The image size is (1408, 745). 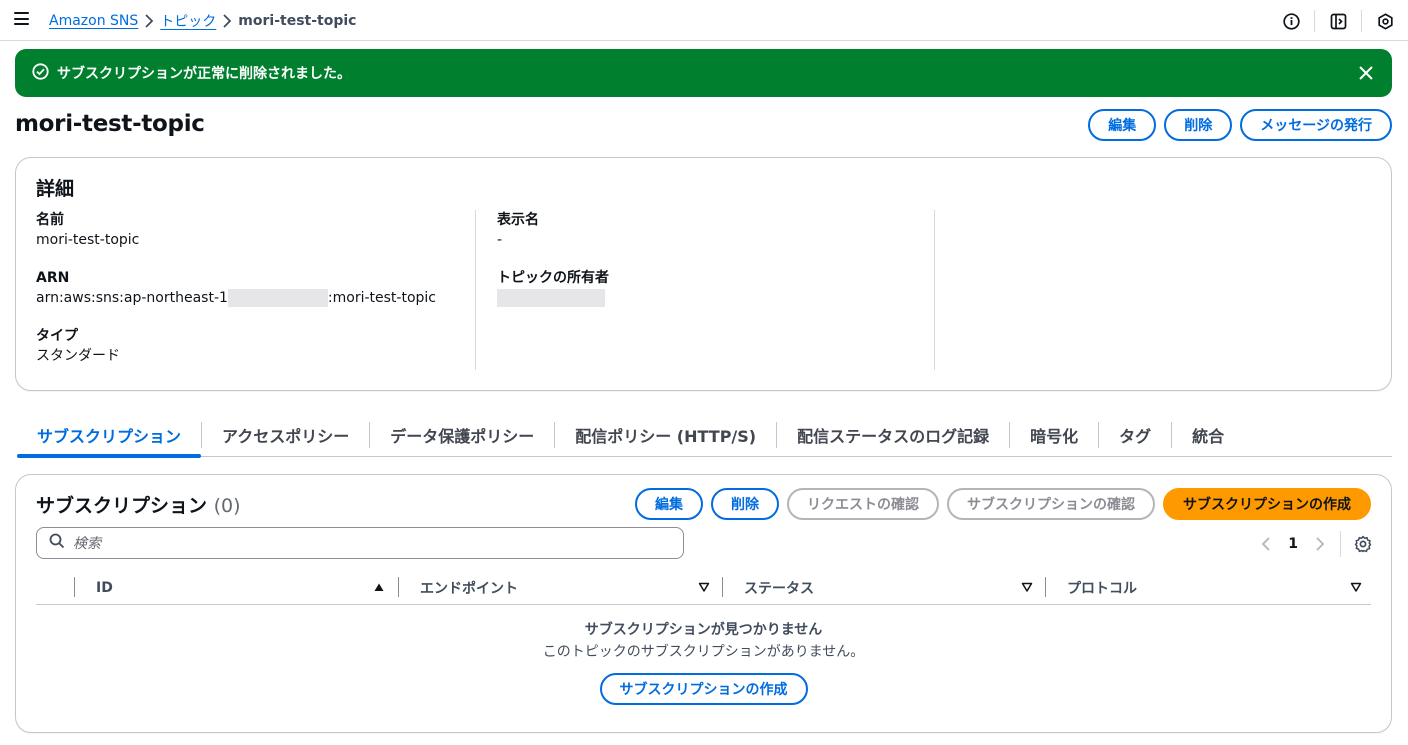 I want to click on publish-message-button: メッセージの発行, so click(x=1316, y=125).